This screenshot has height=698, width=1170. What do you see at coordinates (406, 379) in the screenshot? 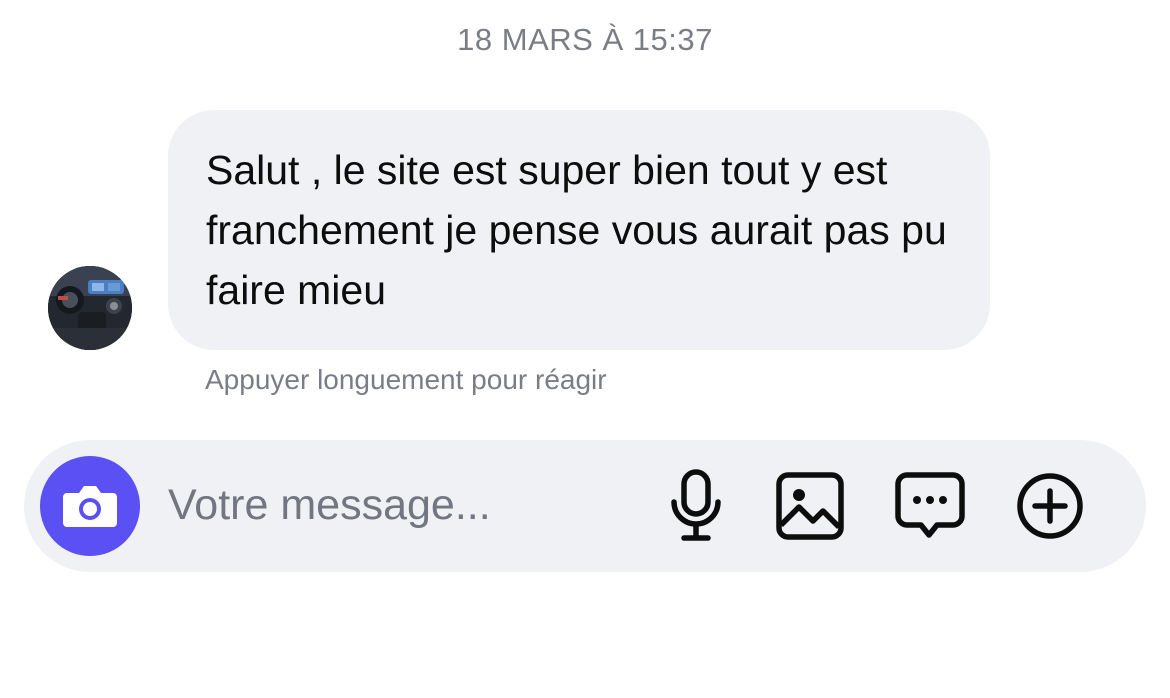
I see `reaction-hint: Appuyer longuement pour réagir` at bounding box center [406, 379].